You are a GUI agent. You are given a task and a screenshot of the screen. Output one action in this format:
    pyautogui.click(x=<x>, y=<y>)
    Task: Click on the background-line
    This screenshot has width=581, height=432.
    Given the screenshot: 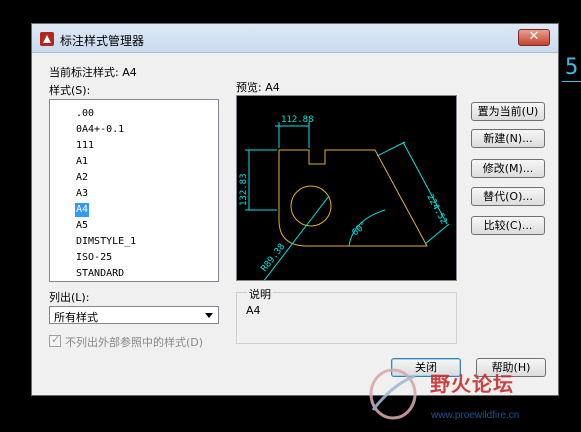 What is the action you would take?
    pyautogui.click(x=571, y=81)
    